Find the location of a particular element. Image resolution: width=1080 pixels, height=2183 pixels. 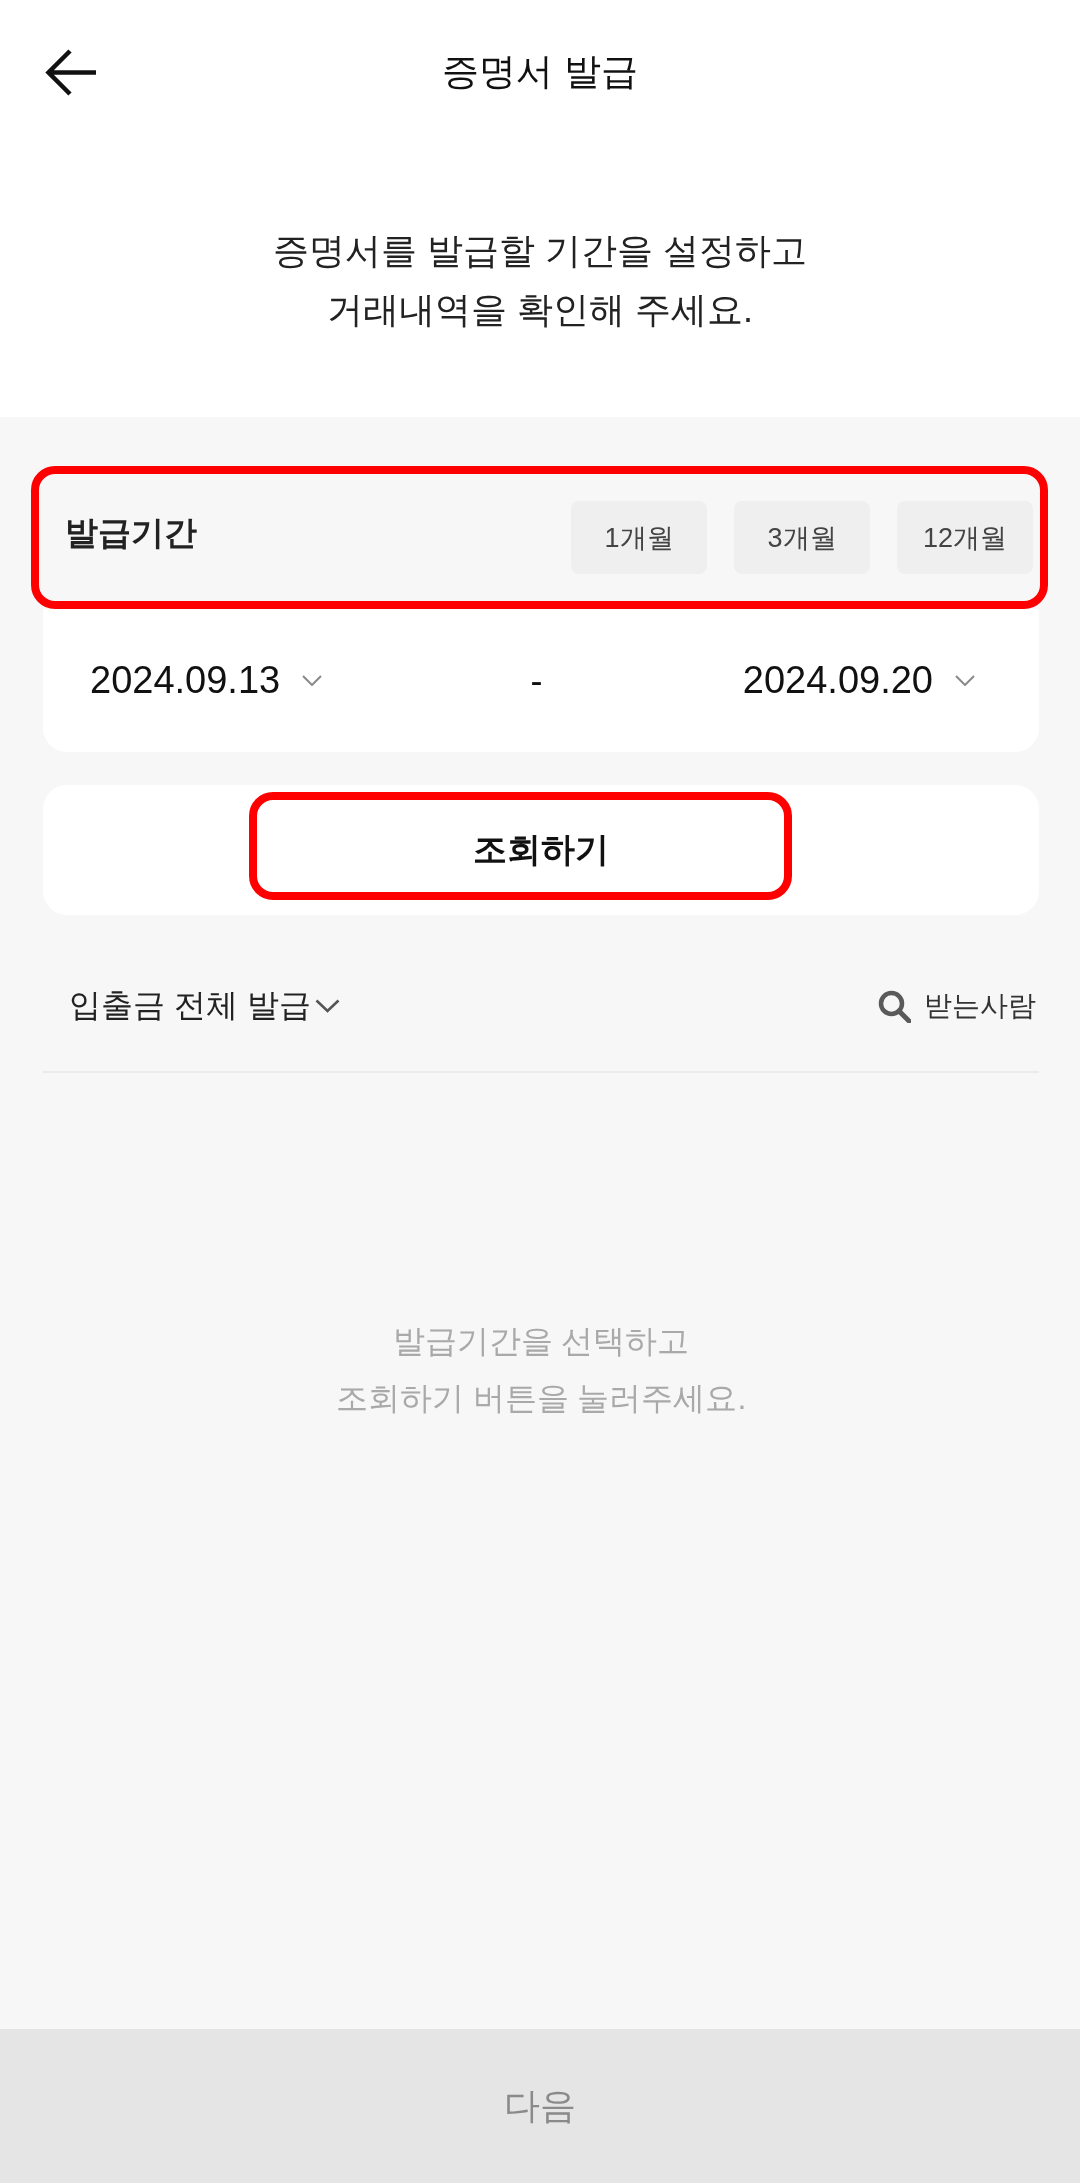

period-label: 발급기간 is located at coordinates (131, 533).